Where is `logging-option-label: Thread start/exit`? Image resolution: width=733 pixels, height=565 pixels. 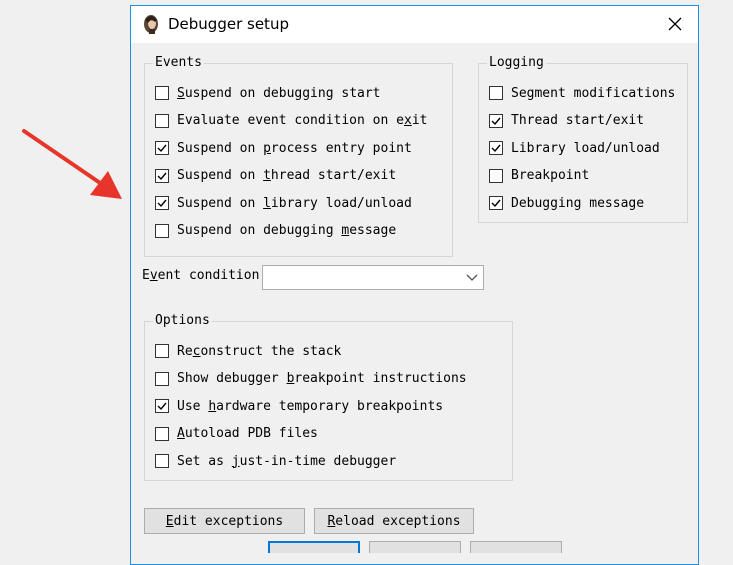
logging-option-label: Thread start/exit is located at coordinates (578, 120).